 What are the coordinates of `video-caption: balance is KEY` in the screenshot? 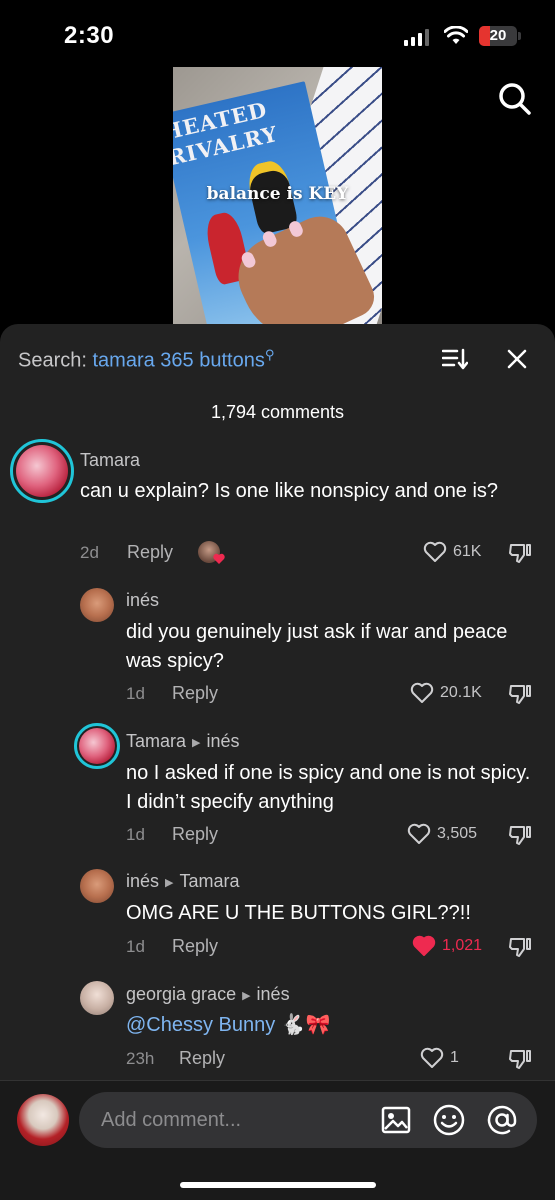 It's located at (277, 194).